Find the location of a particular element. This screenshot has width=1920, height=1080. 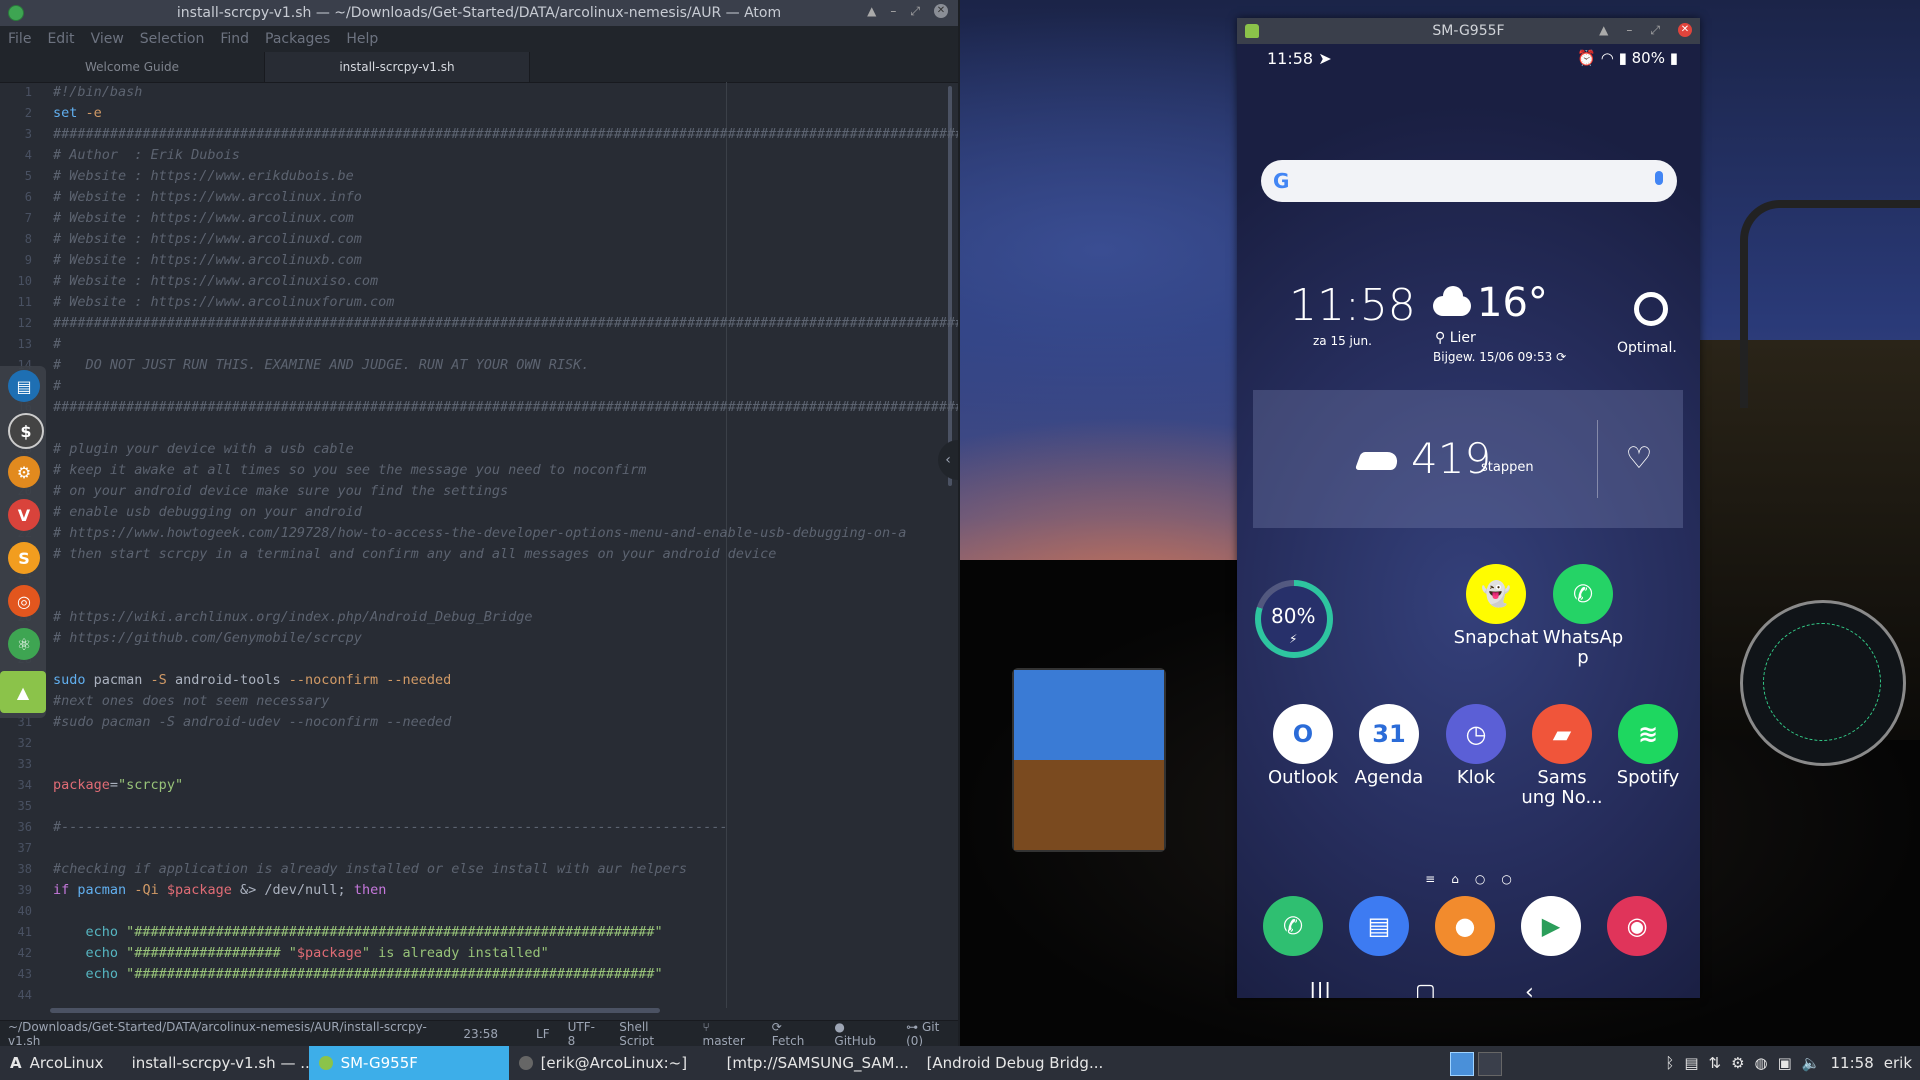

scrcpy-titlebar: SM-G955F ▲ – ⤢ ✕ is located at coordinates (1468, 31).